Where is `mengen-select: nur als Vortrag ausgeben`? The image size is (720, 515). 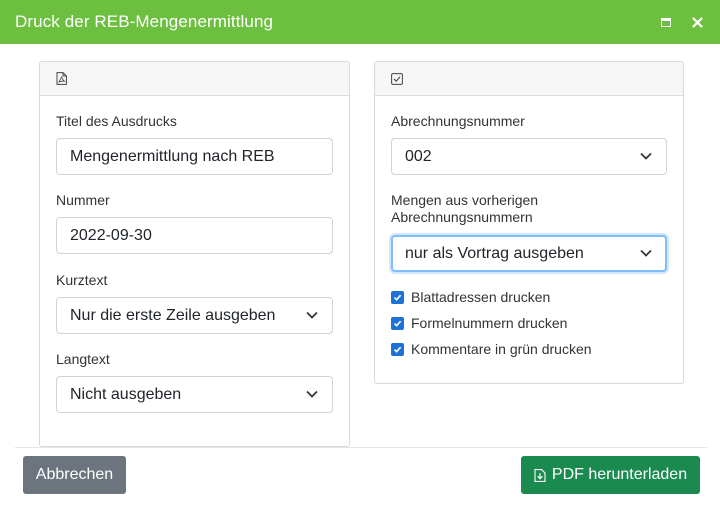 mengen-select: nur als Vortrag ausgeben is located at coordinates (529, 253).